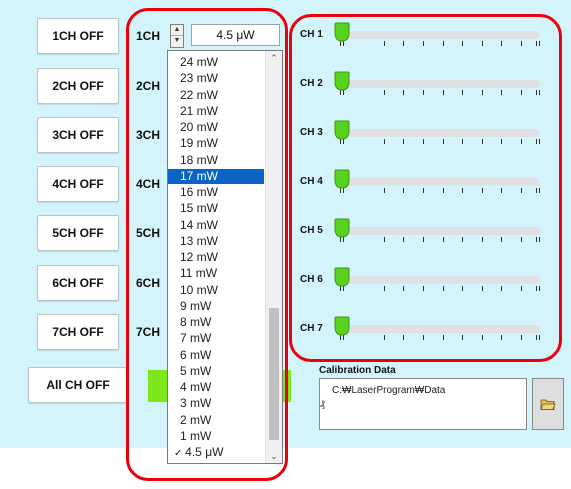  I want to click on calibration-path-box: C:₩LaserProgram₩Data ₰, so click(423, 404).